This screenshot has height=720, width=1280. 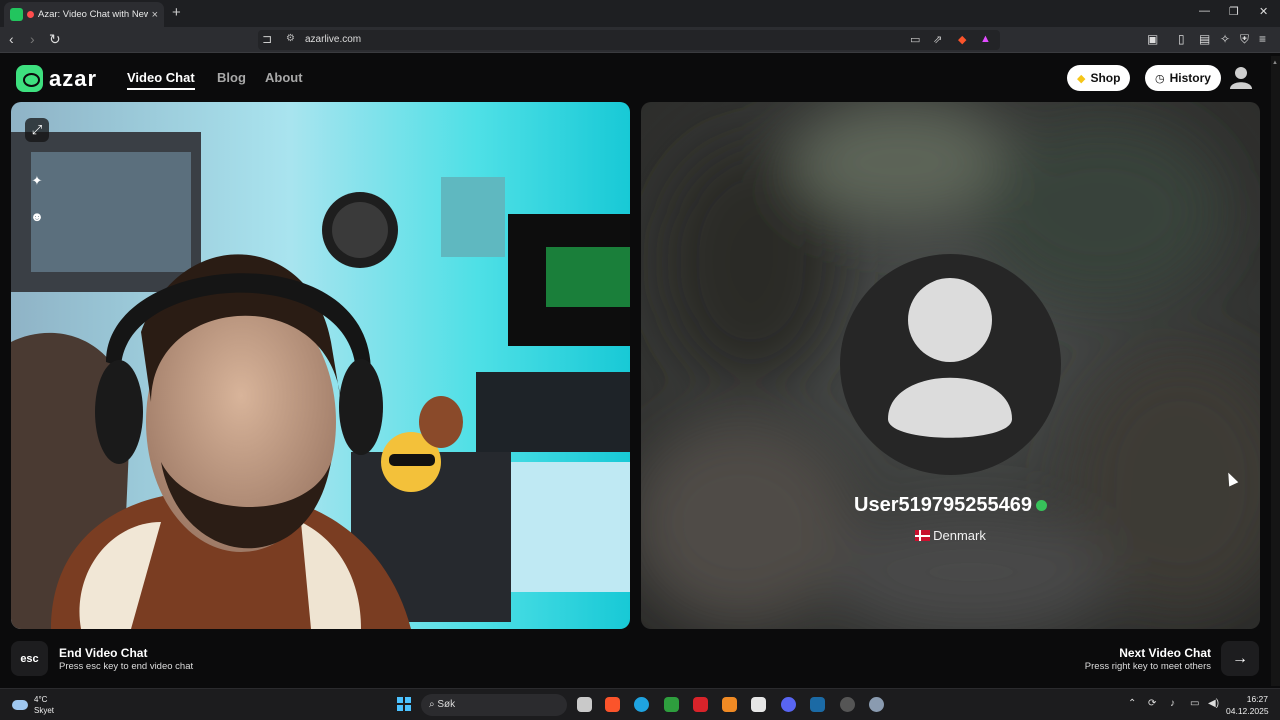 I want to click on vpn-shield-icon: ⛨, so click(x=1244, y=39).